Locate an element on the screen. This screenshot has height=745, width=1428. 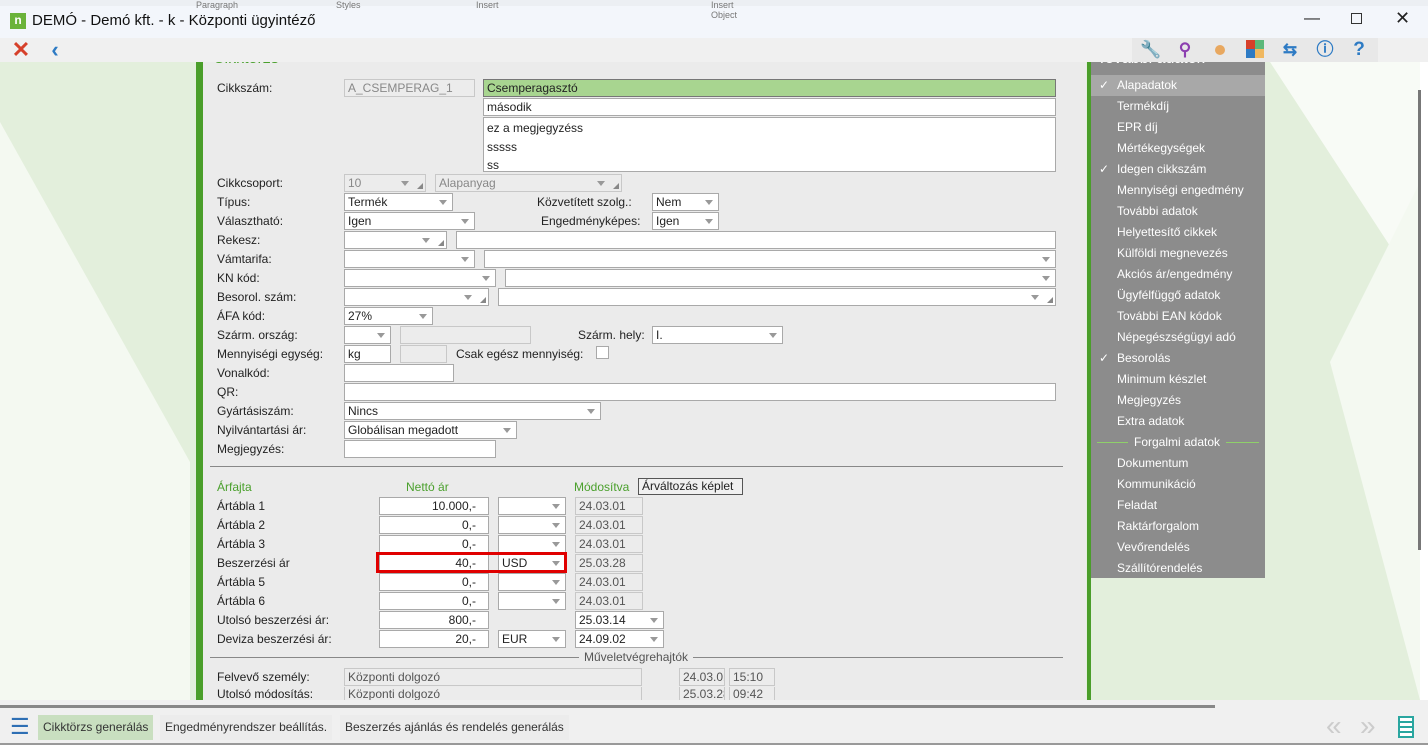
modified-date: 24.03.01 is located at coordinates (609, 525).